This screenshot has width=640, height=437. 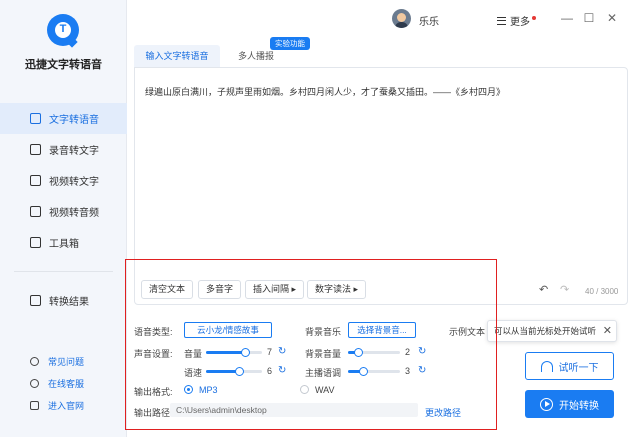 I want to click on online-support-link: 在线客服, so click(x=63, y=383).